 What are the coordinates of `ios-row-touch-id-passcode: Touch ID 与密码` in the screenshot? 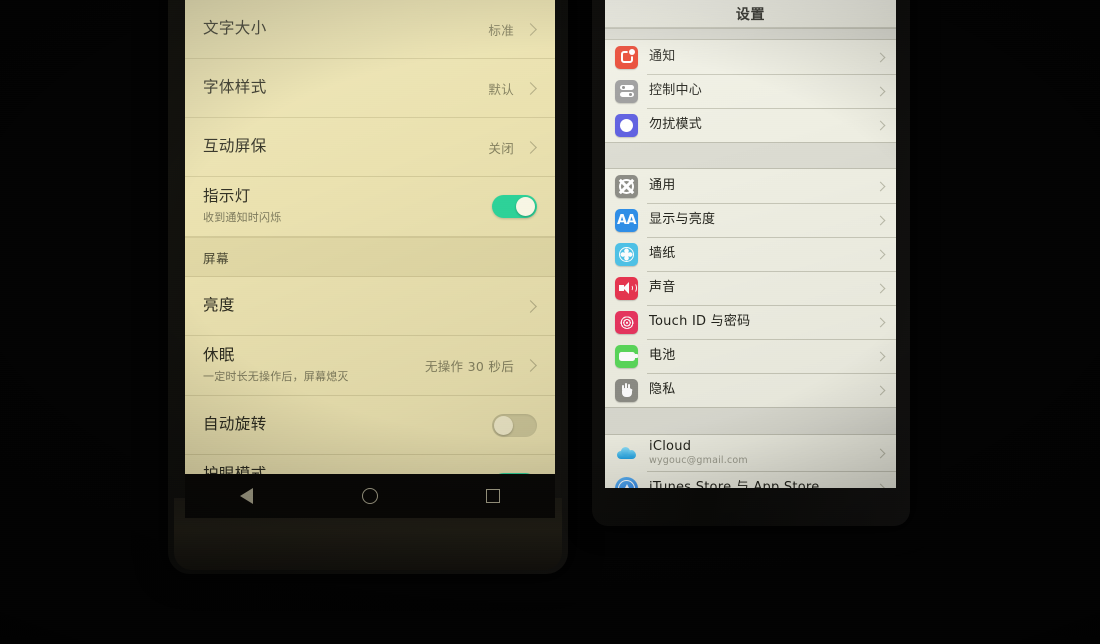 It's located at (750, 322).